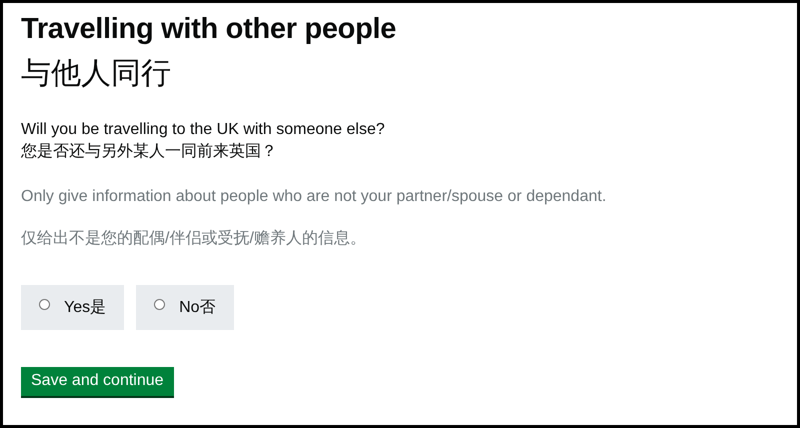 The height and width of the screenshot is (428, 800). What do you see at coordinates (96, 74) in the screenshot?
I see `page-heading-translation: 与他人同行` at bounding box center [96, 74].